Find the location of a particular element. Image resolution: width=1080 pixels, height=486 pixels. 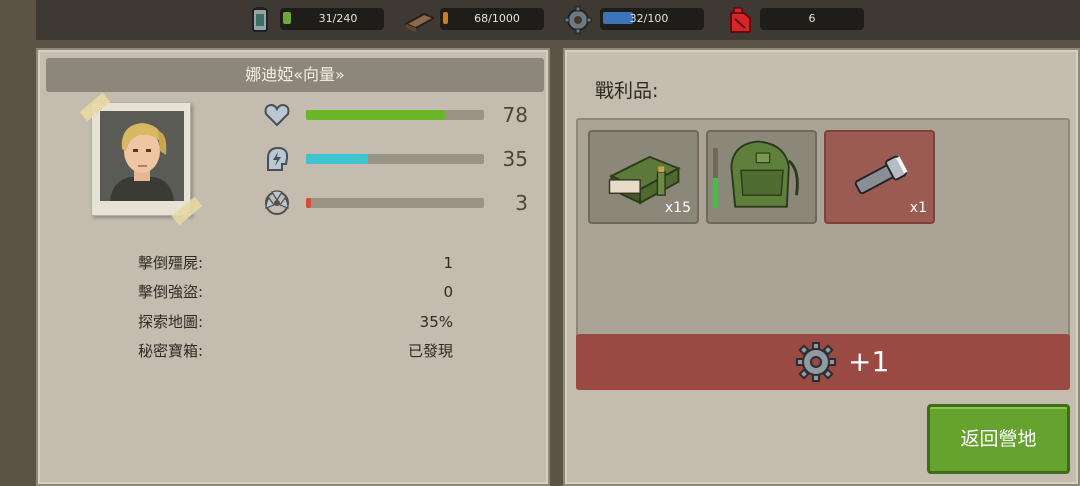

portrait-photo is located at coordinates (142, 156).